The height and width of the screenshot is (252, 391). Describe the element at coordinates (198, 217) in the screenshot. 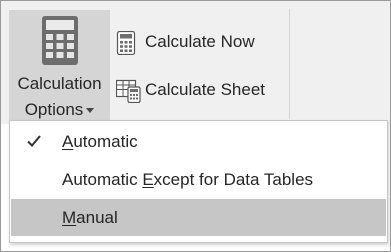

I see `menu-item-manual: Manual` at that location.